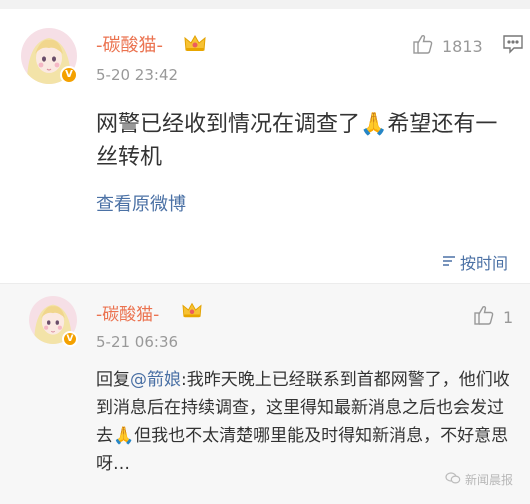  I want to click on comment-text-before: 网警已经收到情况在调查了, so click(228, 124).